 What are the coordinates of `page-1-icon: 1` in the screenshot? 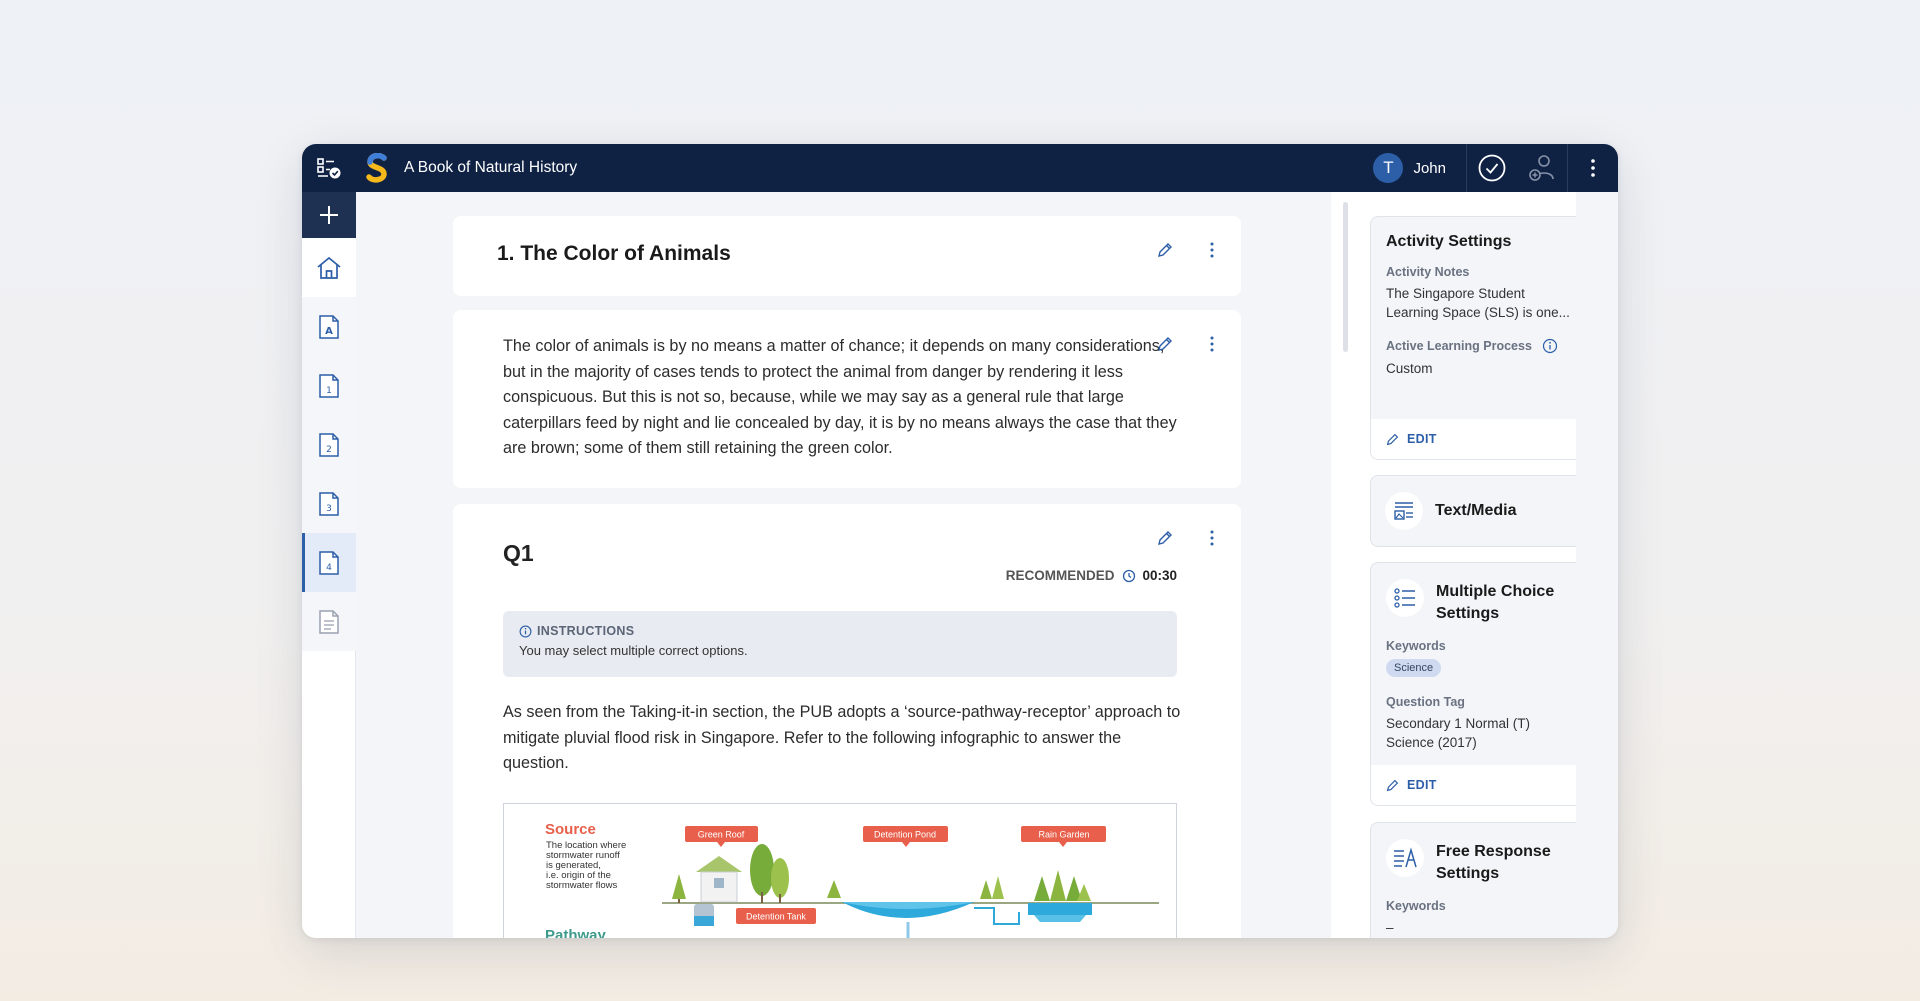 It's located at (329, 385).